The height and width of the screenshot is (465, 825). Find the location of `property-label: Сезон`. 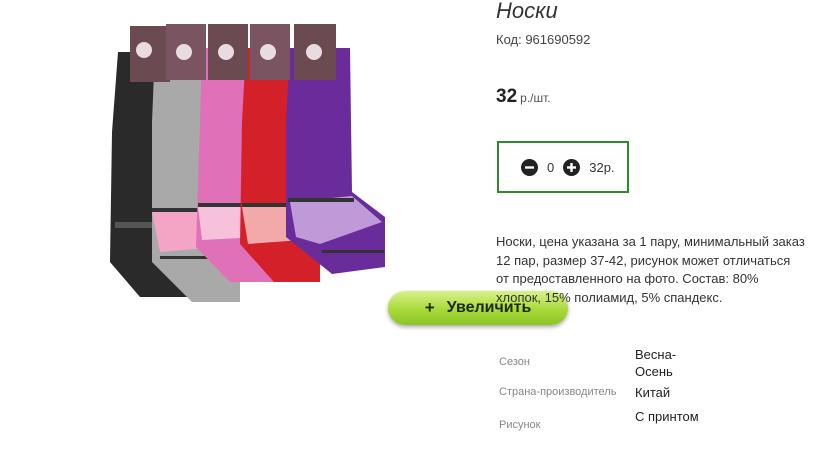

property-label: Сезон is located at coordinates (514, 362).